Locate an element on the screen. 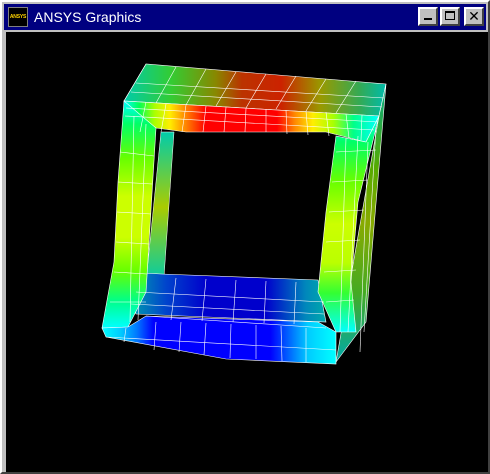 This screenshot has height=474, width=490. close-button: ✕ is located at coordinates (474, 16).